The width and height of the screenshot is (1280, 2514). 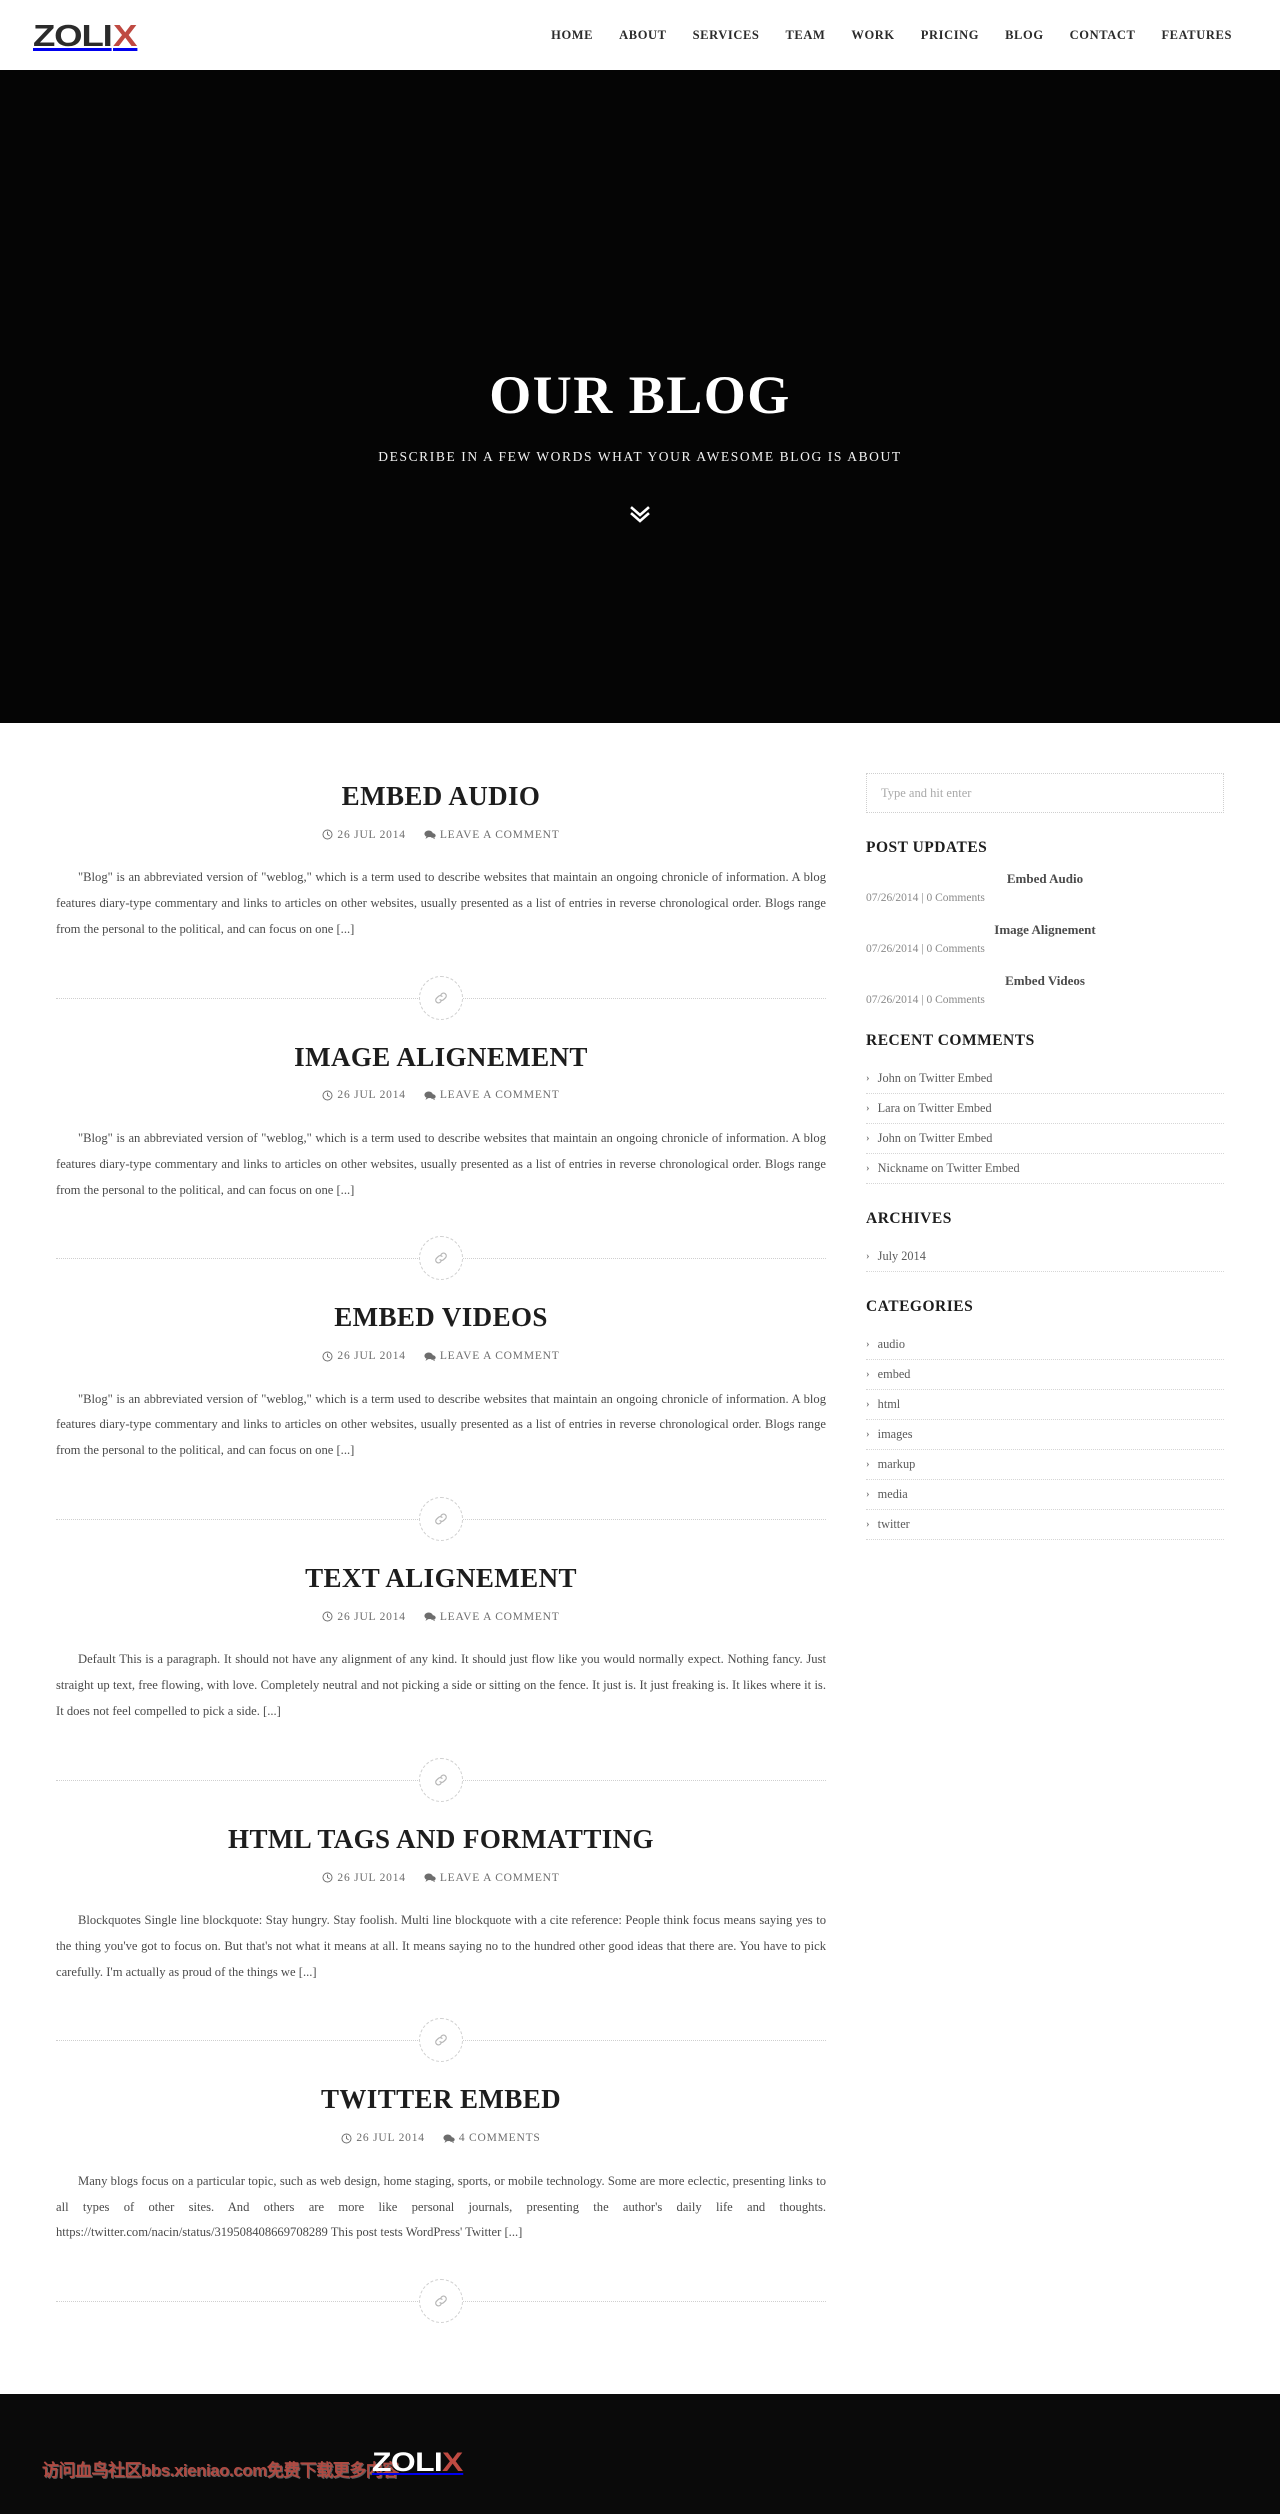 I want to click on widget-title-categories: CATEGORIES, so click(x=920, y=1306).